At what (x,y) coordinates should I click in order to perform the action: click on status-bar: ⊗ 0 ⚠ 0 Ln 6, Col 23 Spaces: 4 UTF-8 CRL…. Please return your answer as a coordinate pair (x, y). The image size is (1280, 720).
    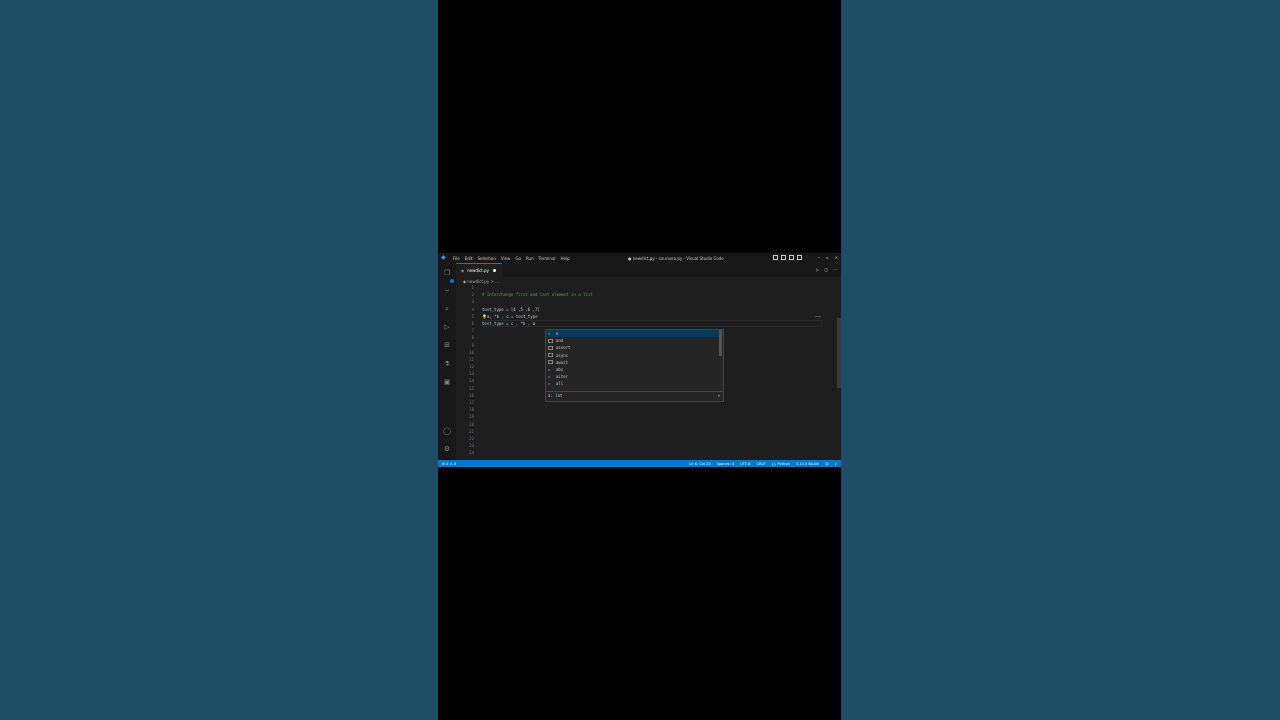
    Looking at the image, I should click on (639, 463).